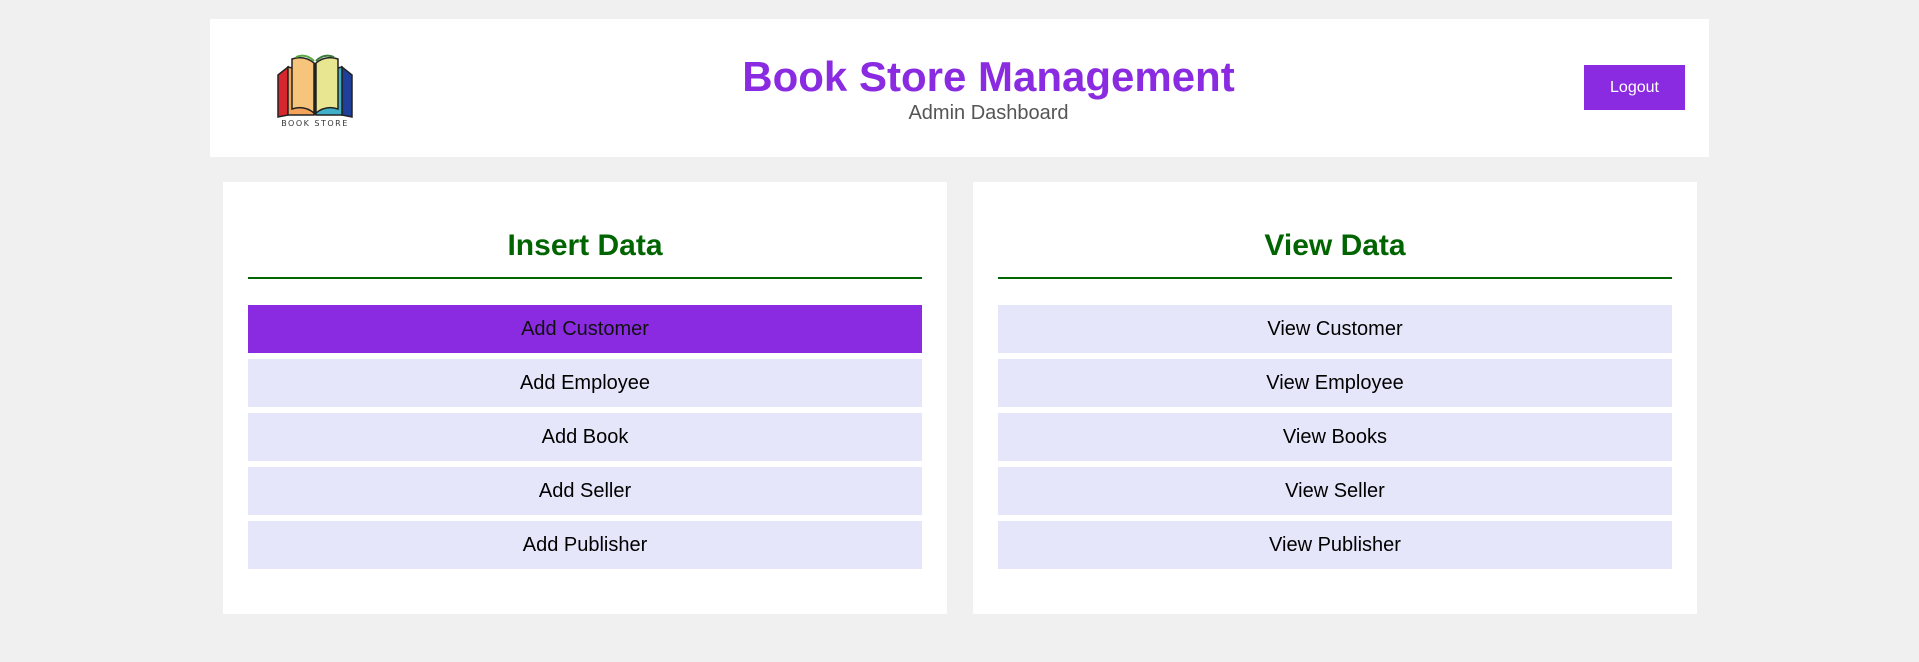 The width and height of the screenshot is (1919, 662). I want to click on page-title: Book Store Management, so click(988, 76).